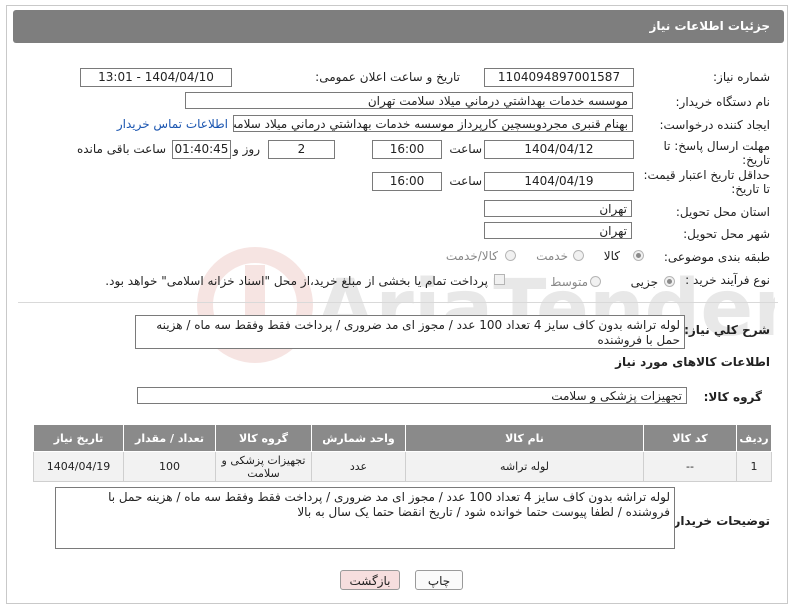 The width and height of the screenshot is (788, 606). What do you see at coordinates (172, 124) in the screenshot?
I see `buyer-contact-link: اطلاعات تماس خریدار` at bounding box center [172, 124].